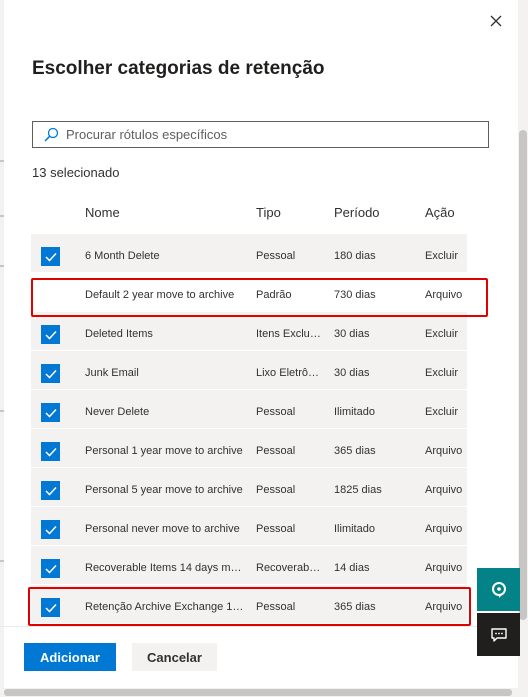 The image size is (528, 697). What do you see at coordinates (440, 212) in the screenshot?
I see `column-header-action: Ação` at bounding box center [440, 212].